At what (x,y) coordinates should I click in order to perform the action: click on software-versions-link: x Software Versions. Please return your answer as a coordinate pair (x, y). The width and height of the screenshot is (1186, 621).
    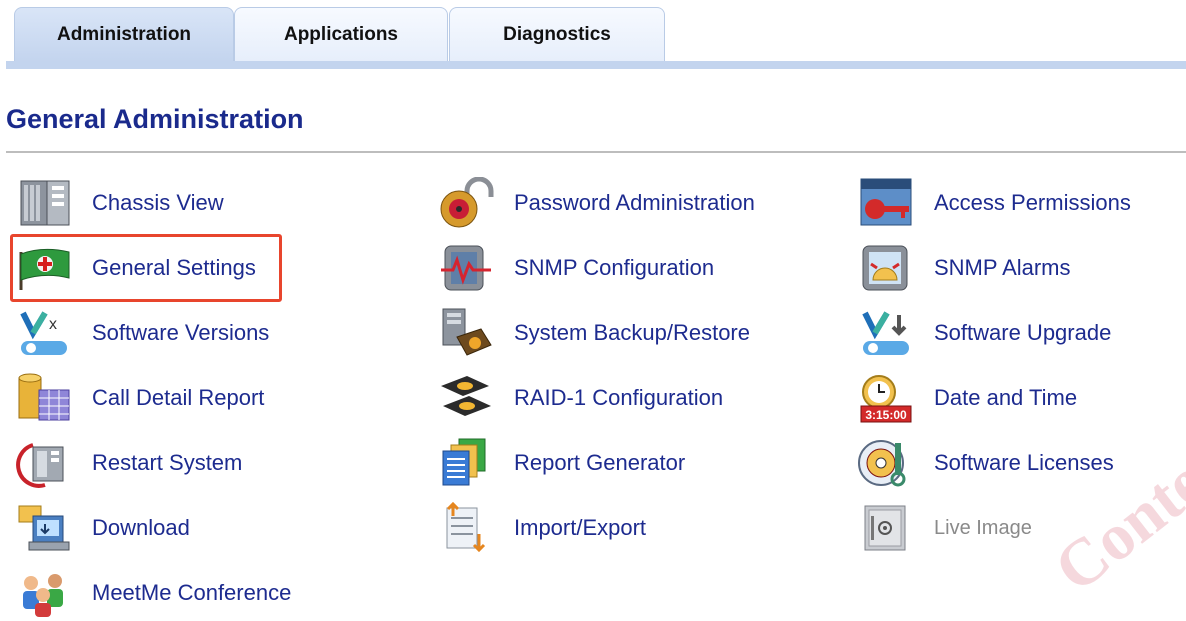
    Looking at the image, I should click on (141, 333).